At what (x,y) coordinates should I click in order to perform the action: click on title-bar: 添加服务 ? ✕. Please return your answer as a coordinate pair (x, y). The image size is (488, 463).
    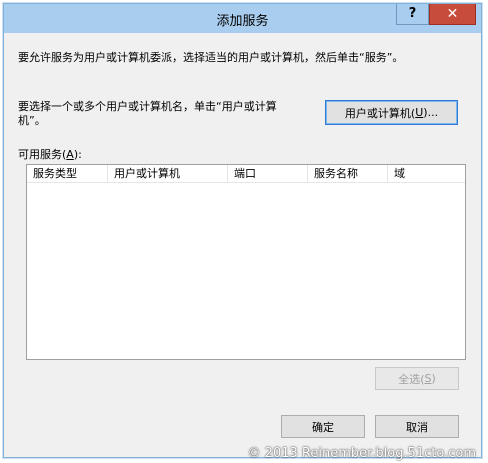
    Looking at the image, I should click on (242, 18).